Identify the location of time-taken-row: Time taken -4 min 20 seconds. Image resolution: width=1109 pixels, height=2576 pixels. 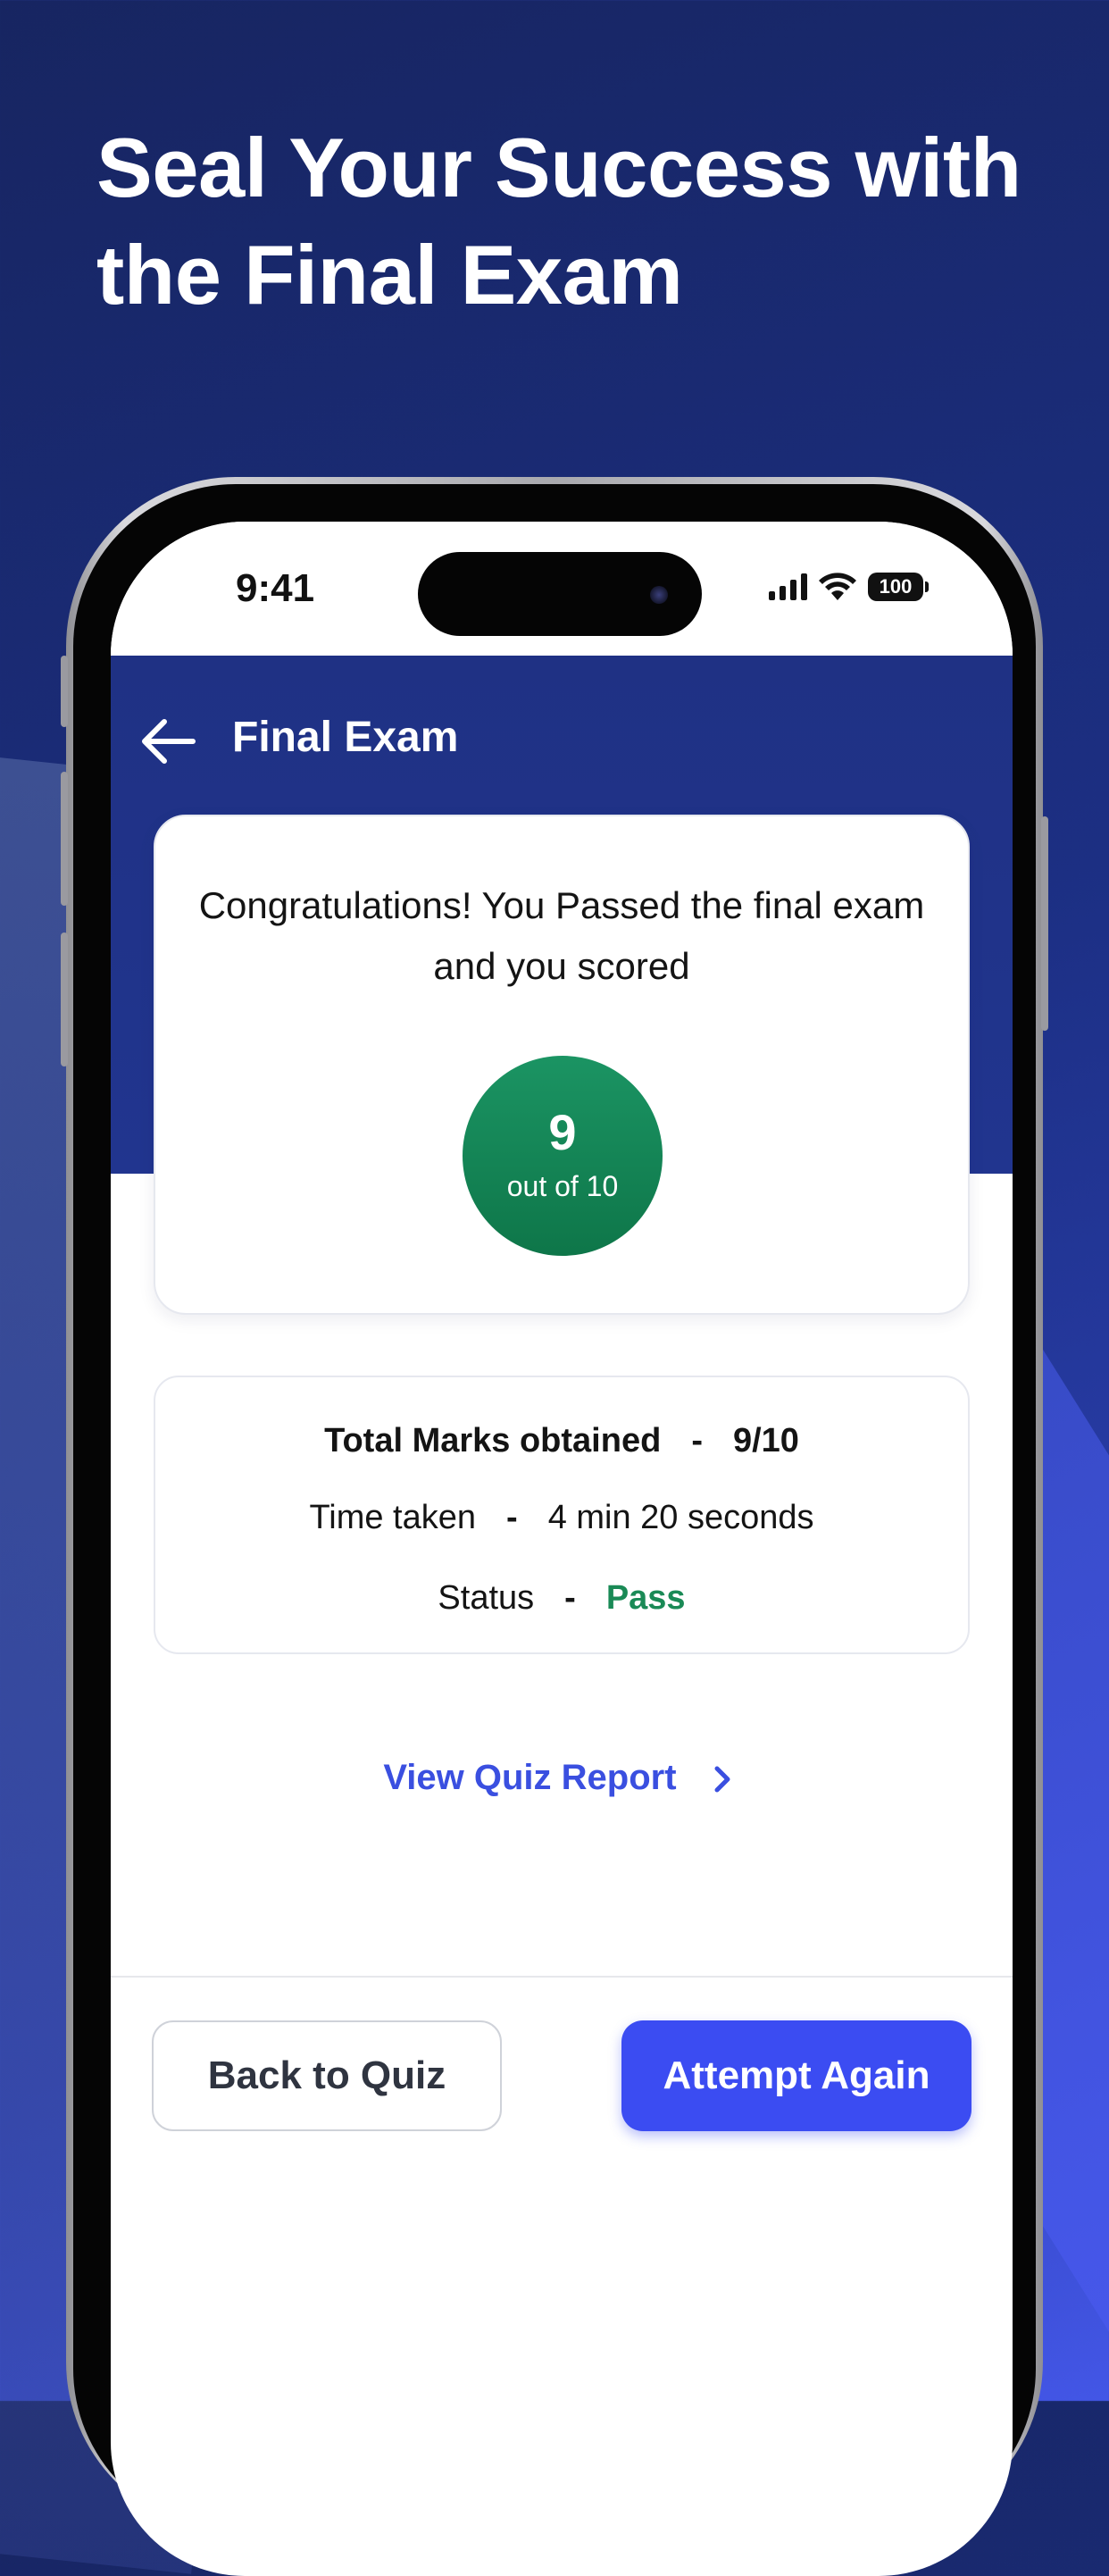
(561, 1518).